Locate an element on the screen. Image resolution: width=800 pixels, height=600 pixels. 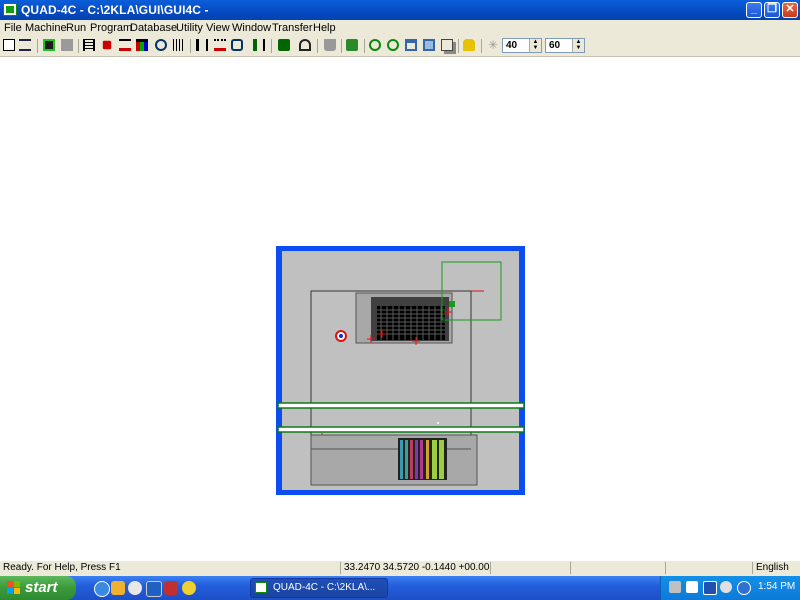
comb-icon is located at coordinates (89, 45).